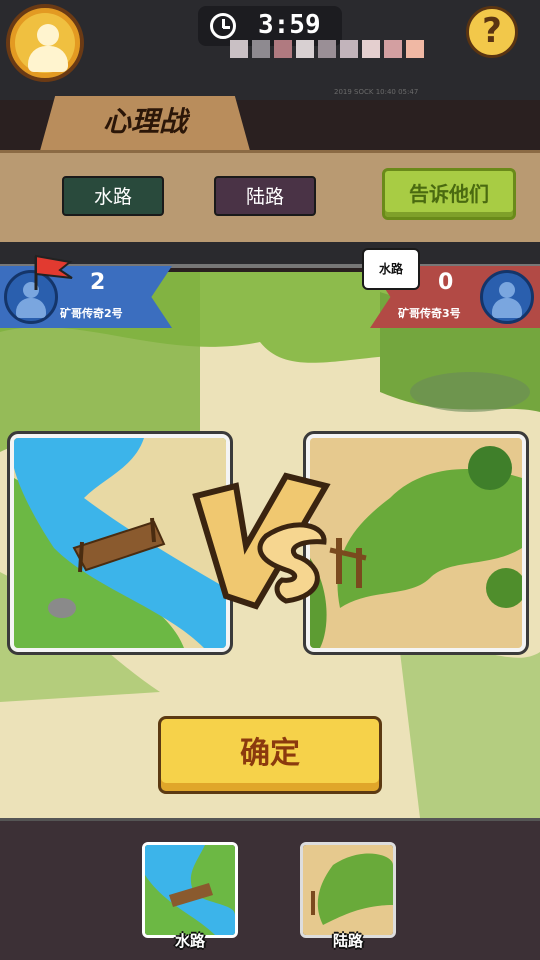 Image resolution: width=540 pixels, height=960 pixels. What do you see at coordinates (270, 889) in the screenshot?
I see `bottom-bar` at bounding box center [270, 889].